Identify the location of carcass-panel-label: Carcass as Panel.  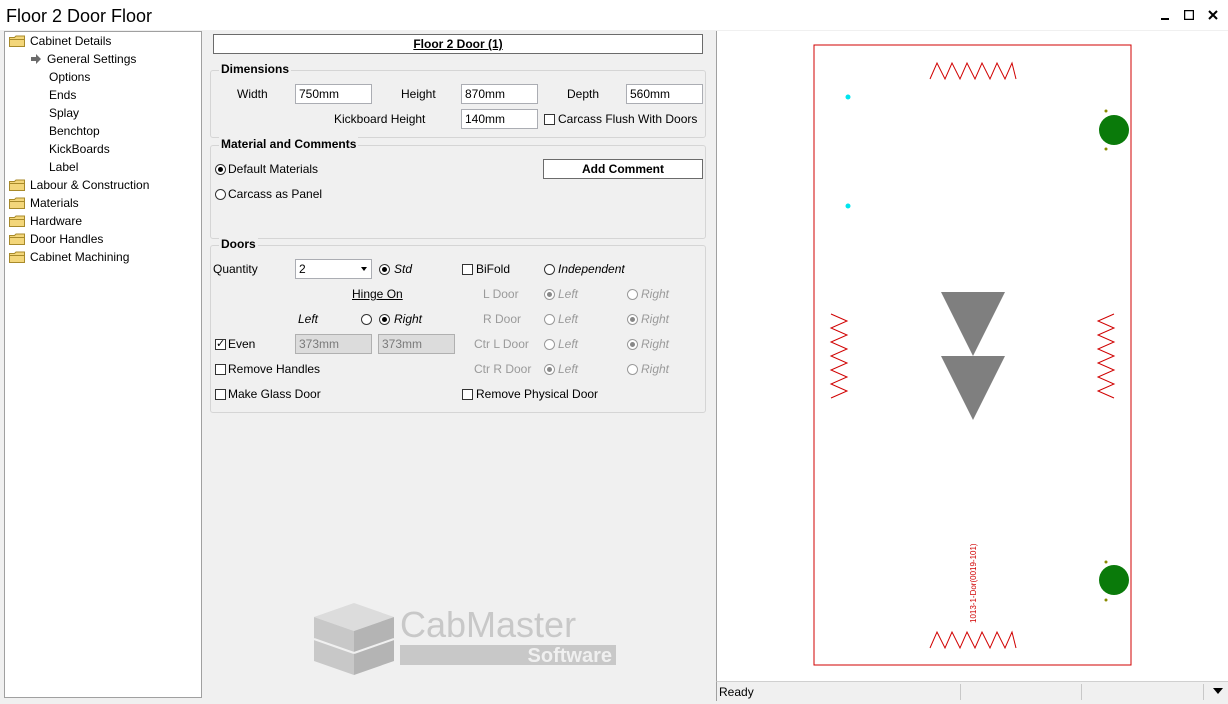
(275, 194).